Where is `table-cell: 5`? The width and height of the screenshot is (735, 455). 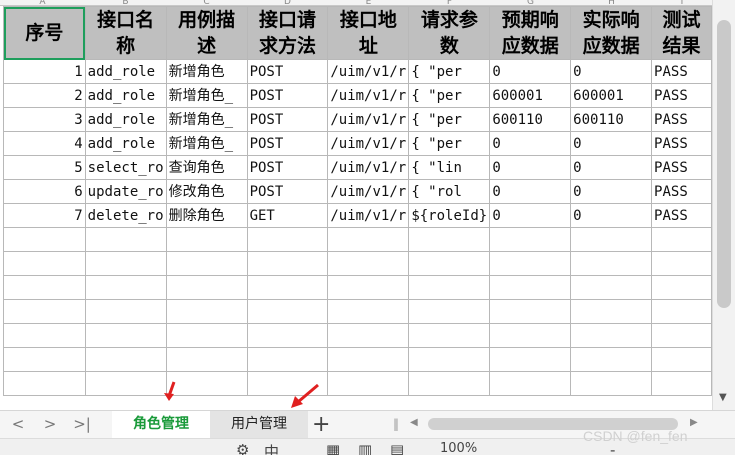
table-cell: 5 is located at coordinates (44, 167).